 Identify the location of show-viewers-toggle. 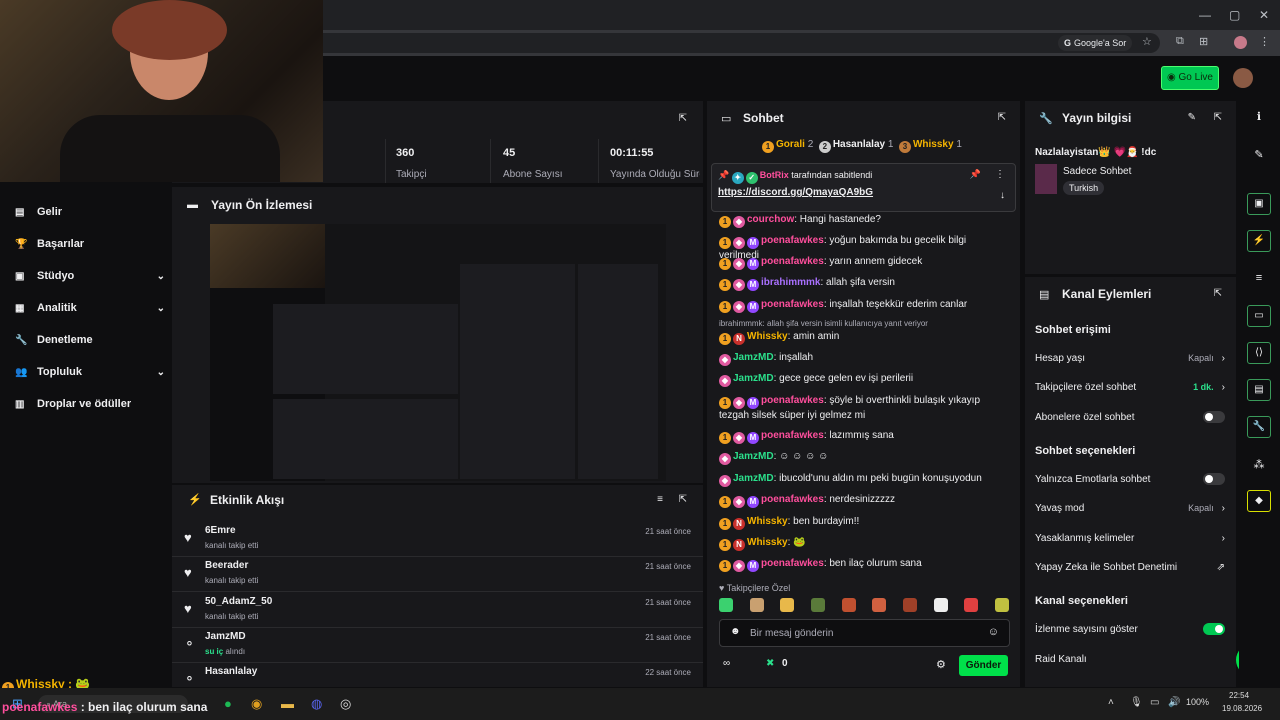
(1214, 629).